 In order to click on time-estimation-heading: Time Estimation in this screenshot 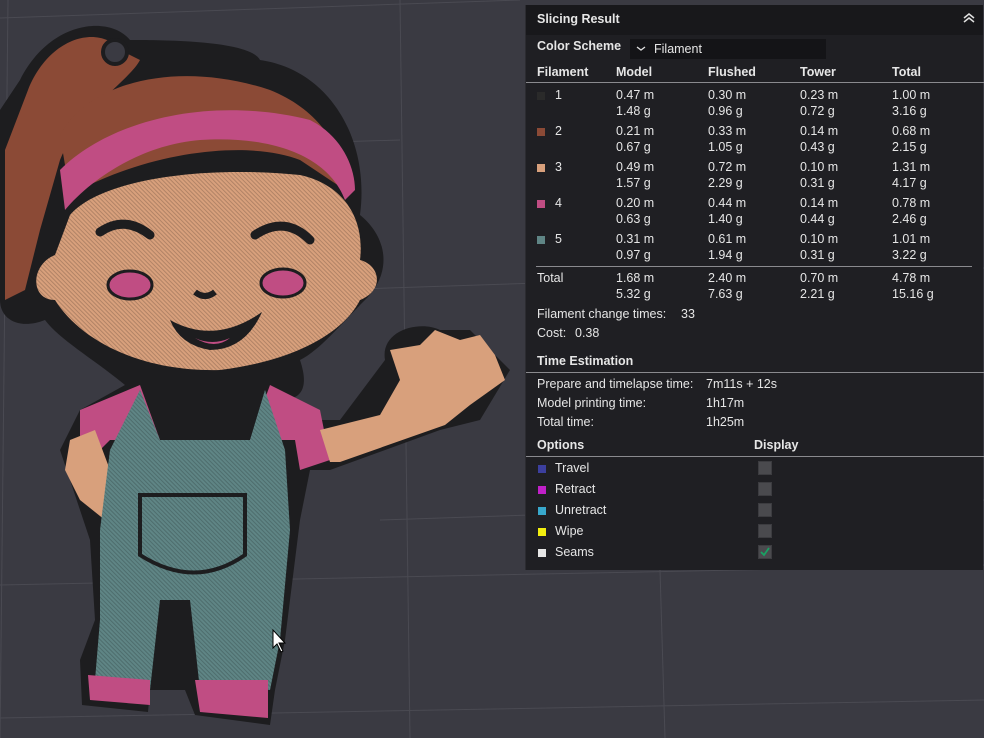, I will do `click(585, 361)`.